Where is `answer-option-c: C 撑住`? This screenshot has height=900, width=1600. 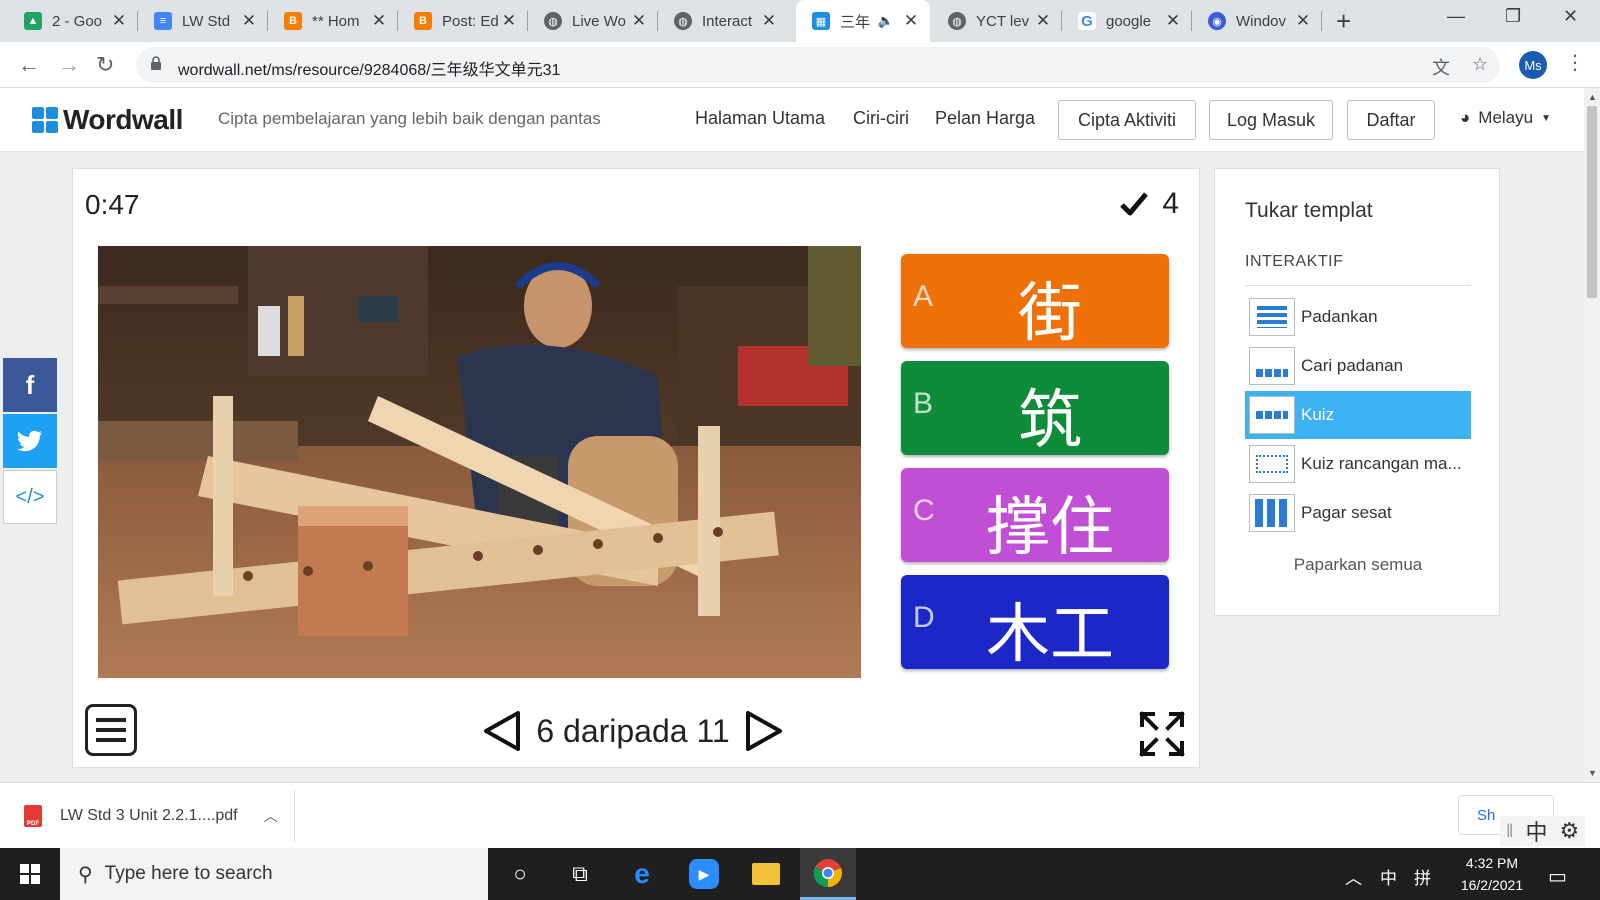
answer-option-c: C 撑住 is located at coordinates (1035, 516).